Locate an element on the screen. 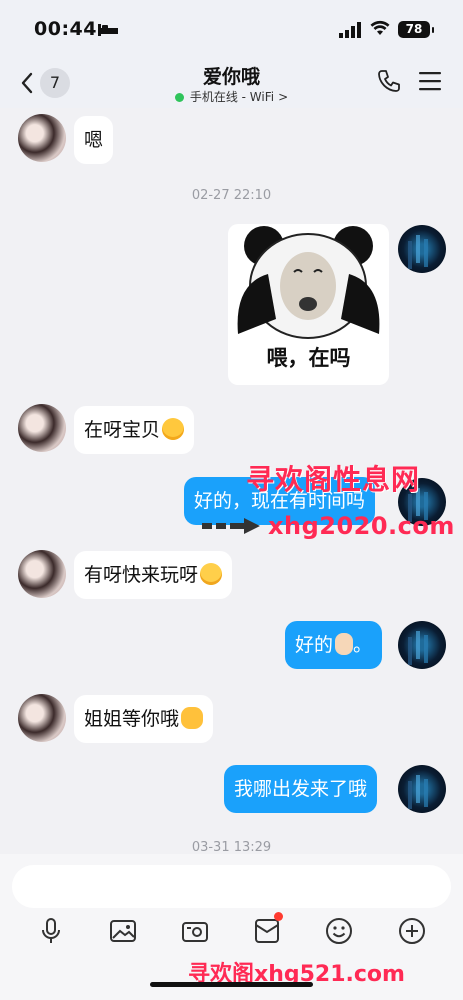 Image resolution: width=463 pixels, height=1000 pixels. message-text-suffix: 。 is located at coordinates (363, 645).